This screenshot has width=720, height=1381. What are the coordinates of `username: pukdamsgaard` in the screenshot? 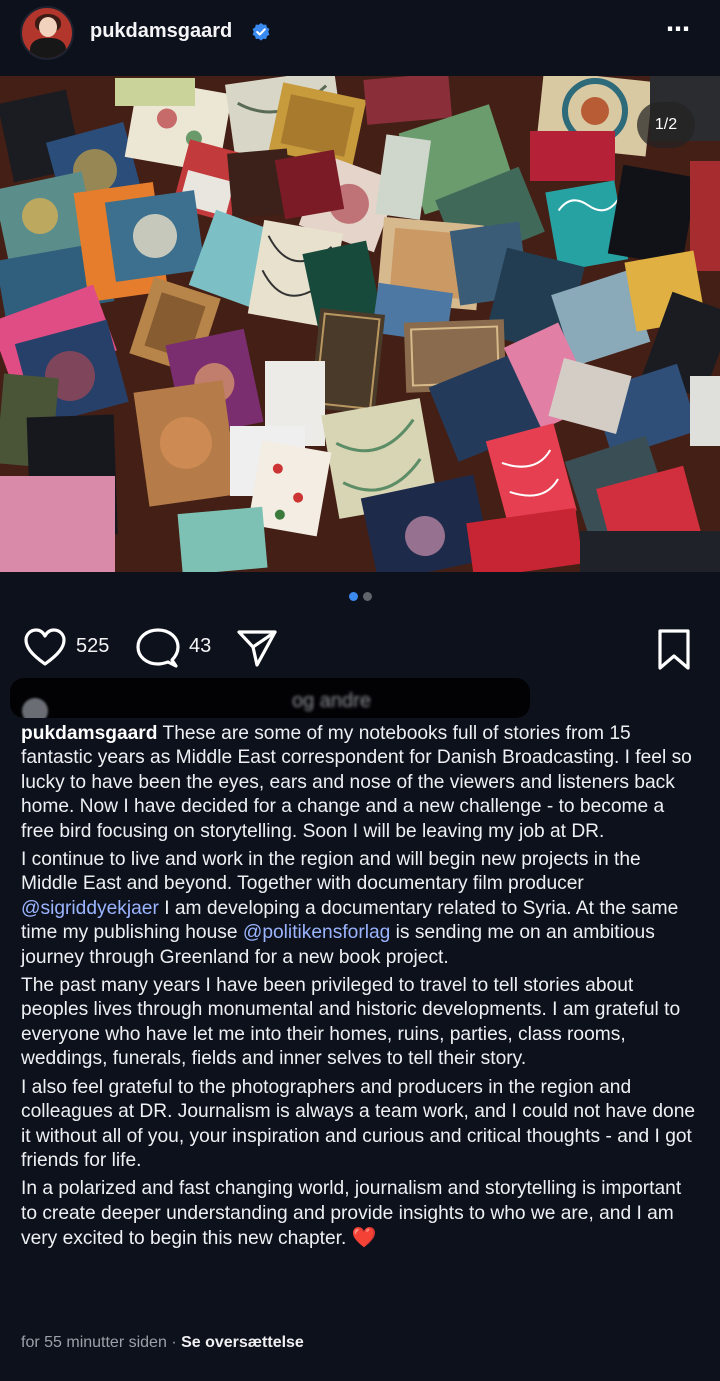 It's located at (161, 31).